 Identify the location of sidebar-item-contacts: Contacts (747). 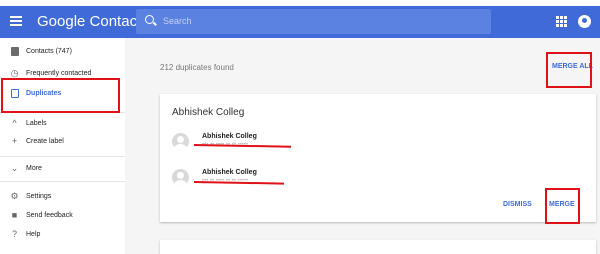
(62, 52).